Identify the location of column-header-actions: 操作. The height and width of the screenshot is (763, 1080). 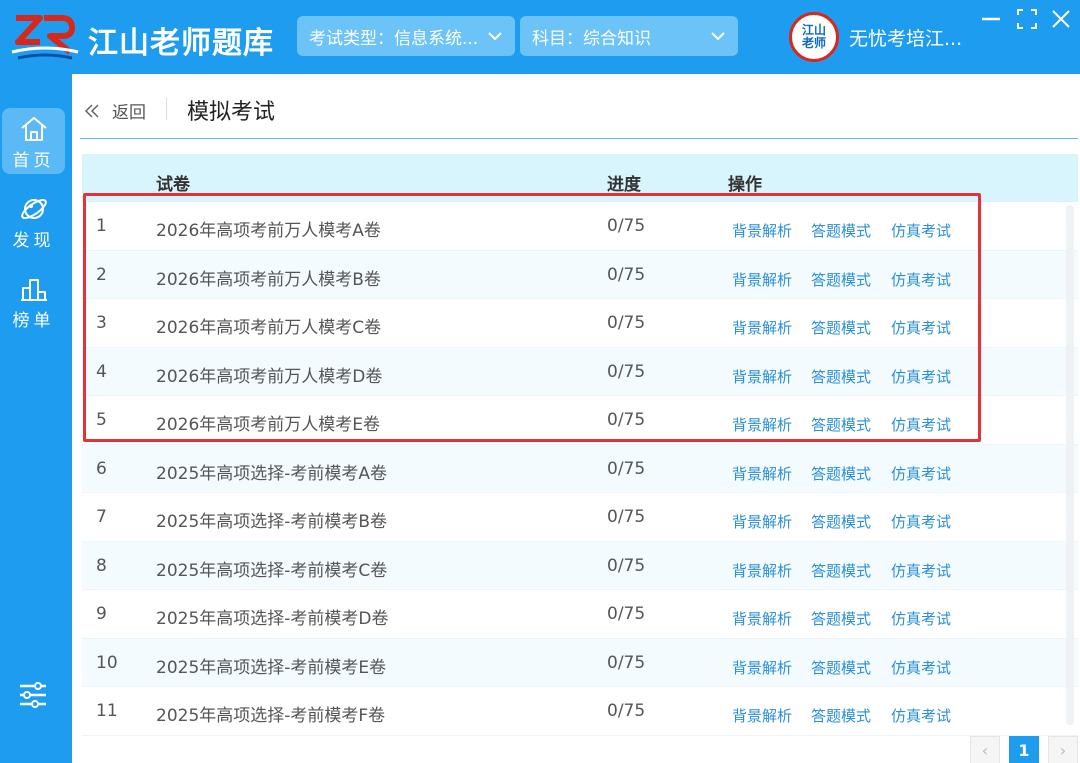
(745, 185).